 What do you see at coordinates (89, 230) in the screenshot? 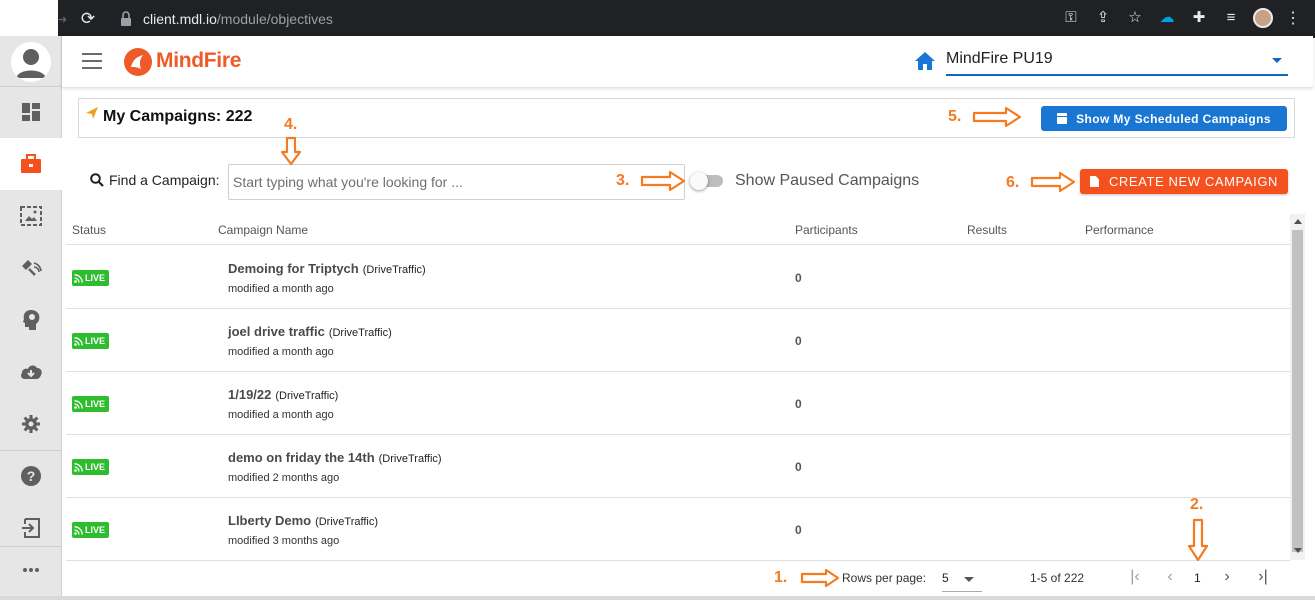
I see `column-header-status: Status` at bounding box center [89, 230].